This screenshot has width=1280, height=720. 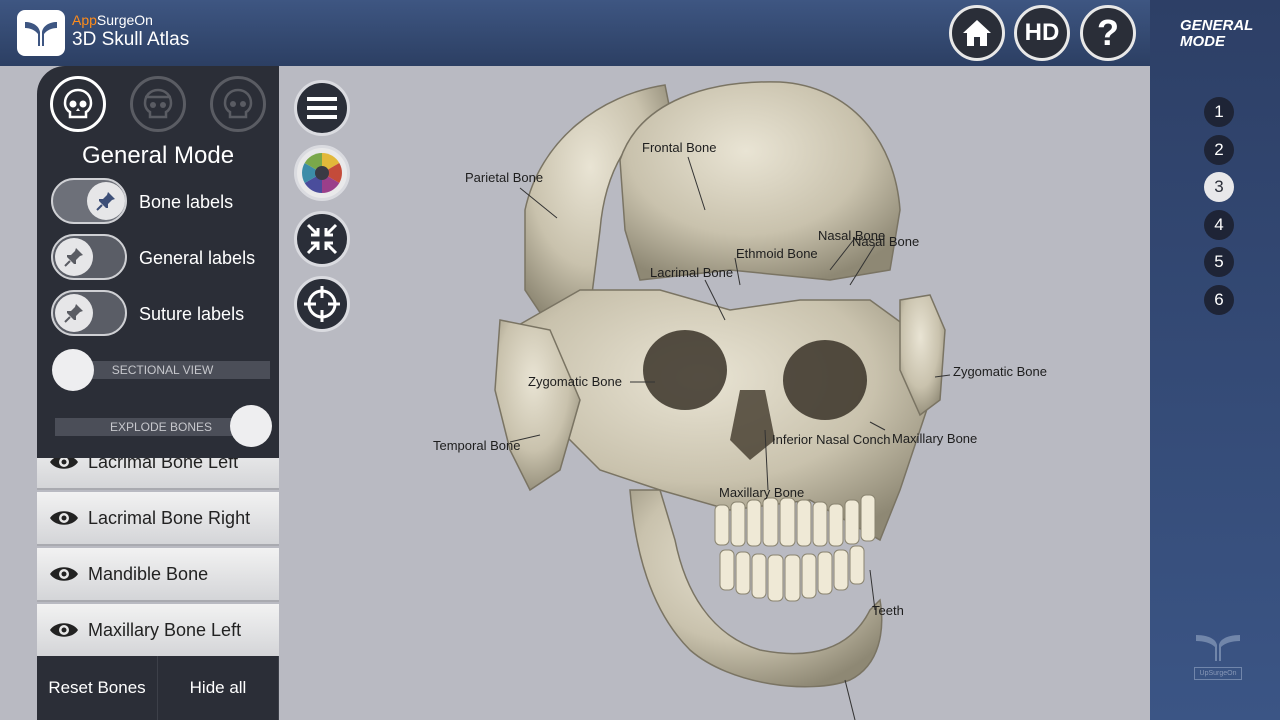 I want to click on list-item: Lacrimal Bone Left, so click(x=158, y=474).